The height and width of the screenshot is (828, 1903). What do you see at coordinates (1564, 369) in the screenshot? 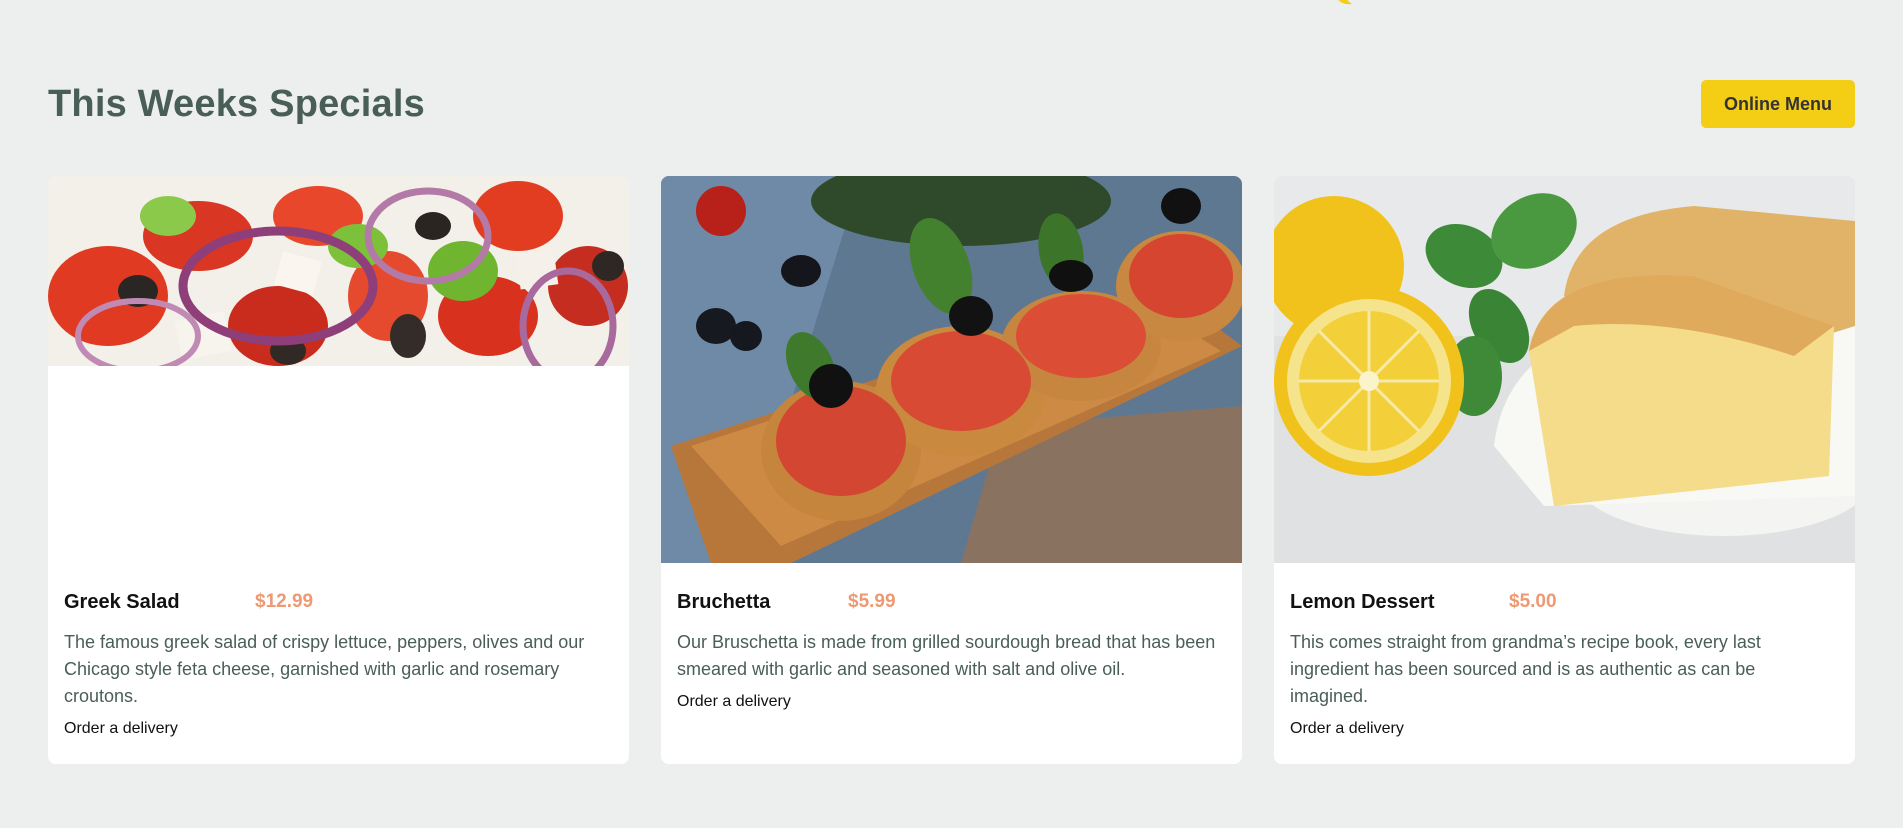
I see `lemon-dessert-image` at bounding box center [1564, 369].